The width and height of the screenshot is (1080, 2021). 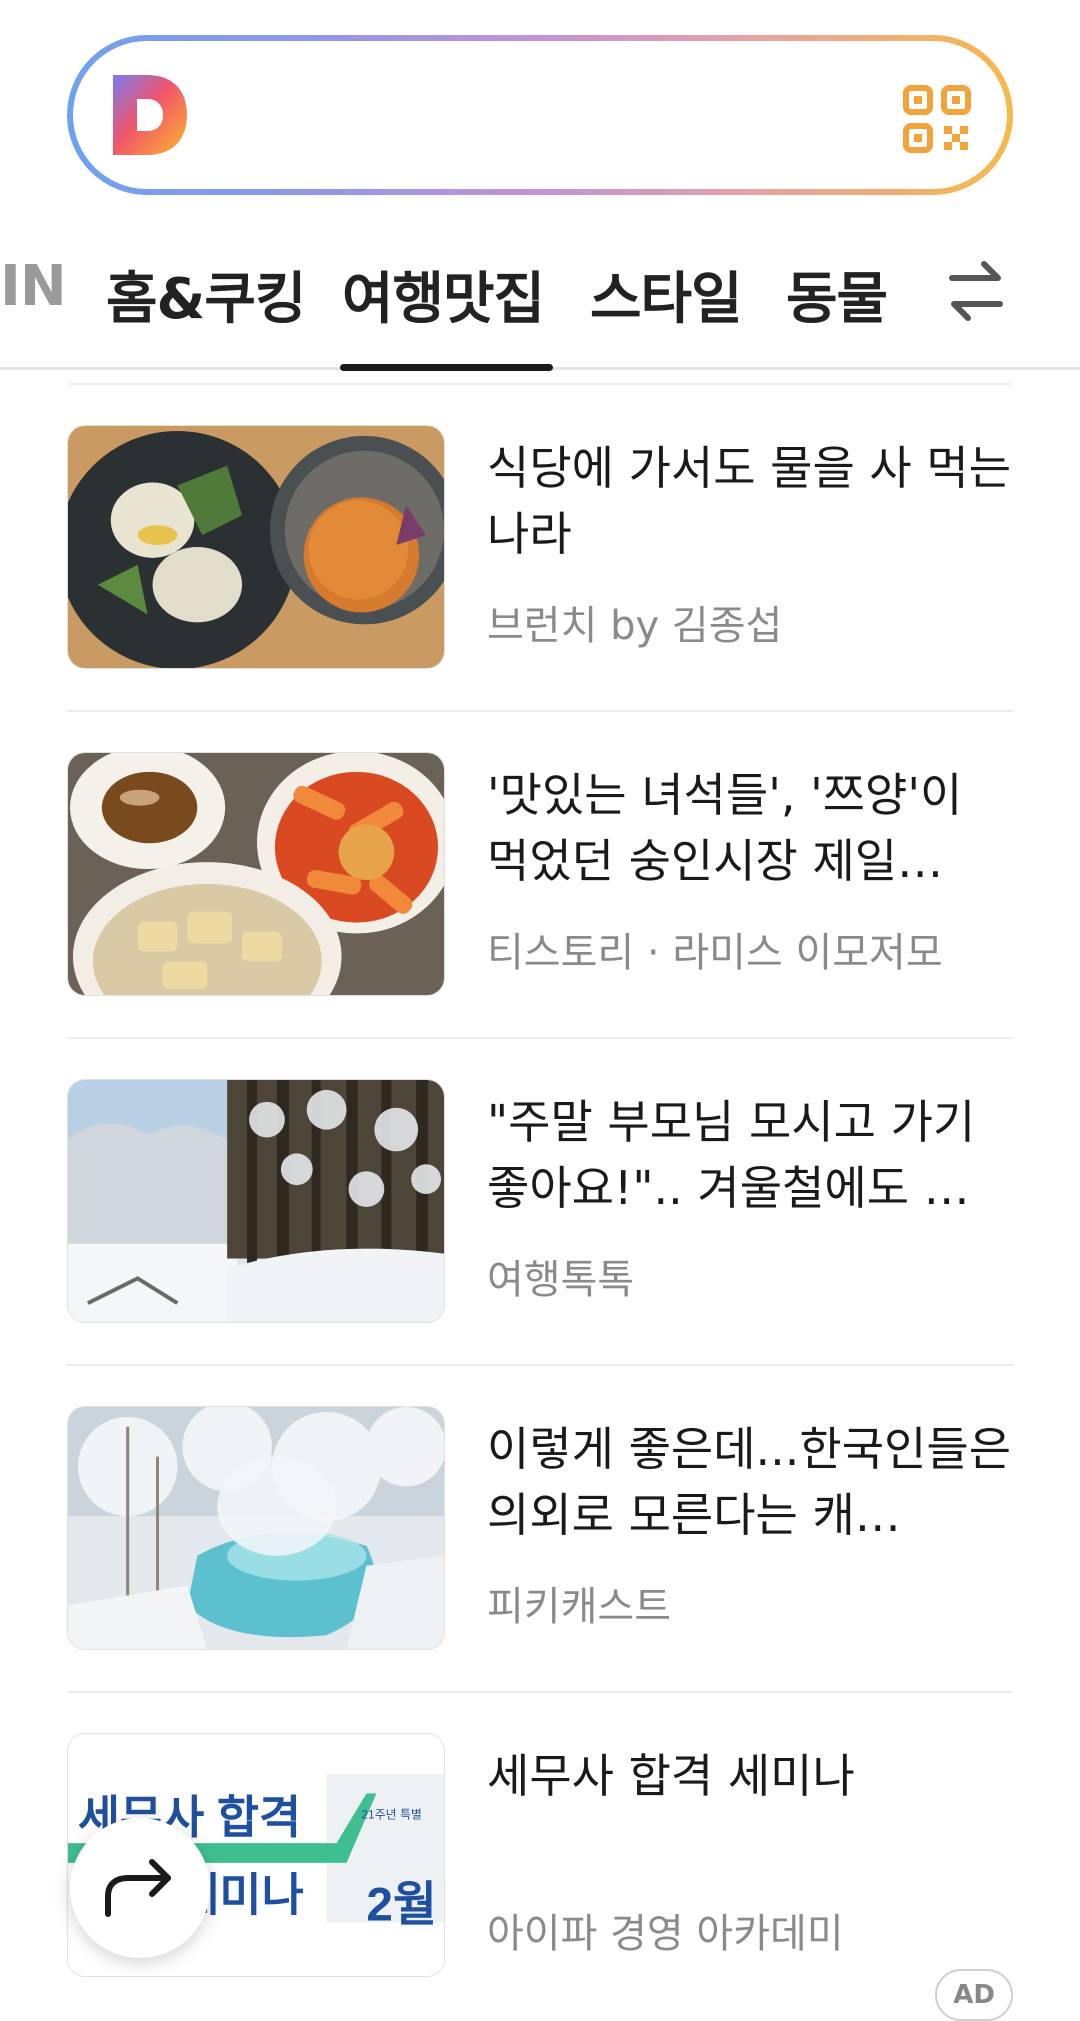 What do you see at coordinates (976, 291) in the screenshot?
I see `swap-arrows-icon` at bounding box center [976, 291].